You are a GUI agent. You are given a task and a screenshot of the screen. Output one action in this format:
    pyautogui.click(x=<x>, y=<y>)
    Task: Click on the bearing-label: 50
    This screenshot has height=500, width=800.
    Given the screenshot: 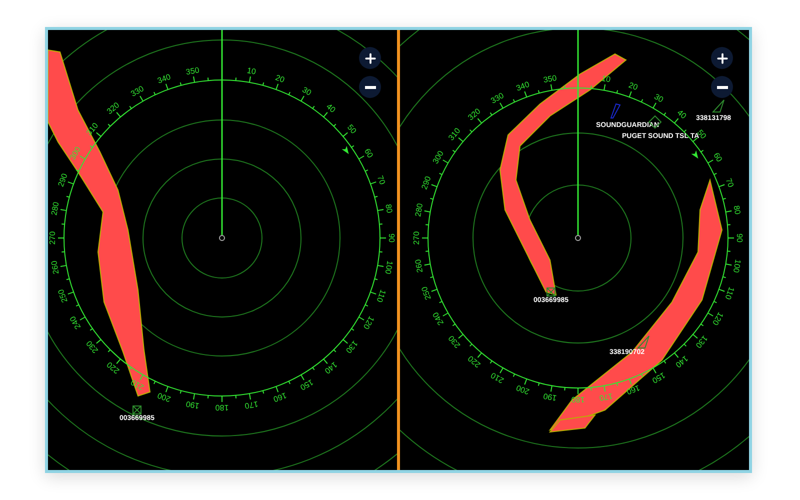 What is the action you would take?
    pyautogui.click(x=351, y=129)
    